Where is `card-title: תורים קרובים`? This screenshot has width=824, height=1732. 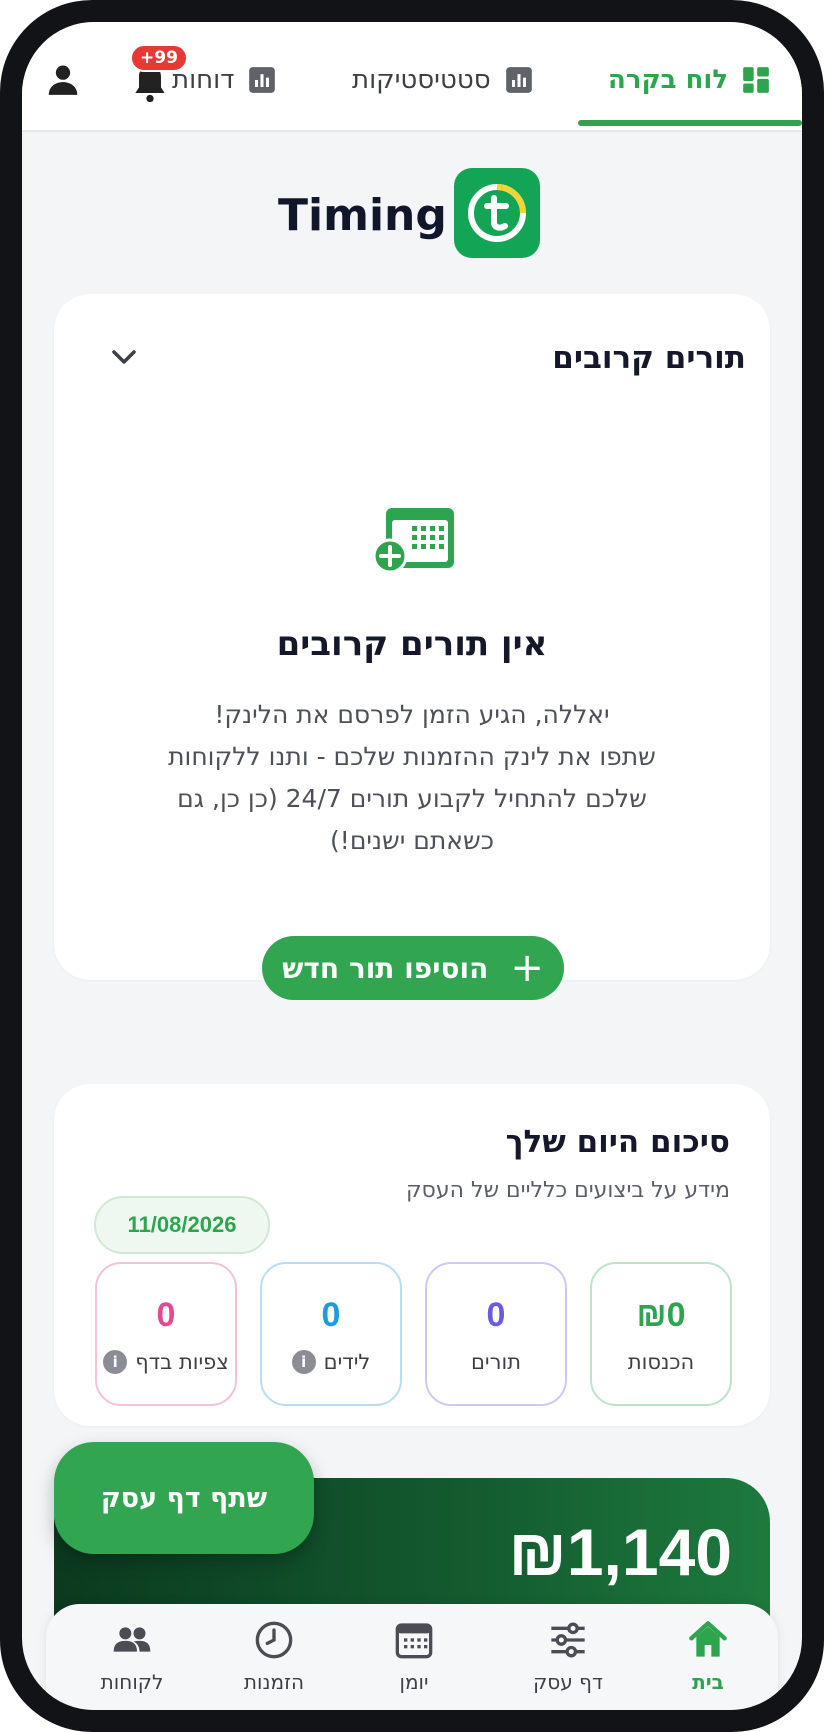
card-title: תורים קרובים is located at coordinates (649, 358).